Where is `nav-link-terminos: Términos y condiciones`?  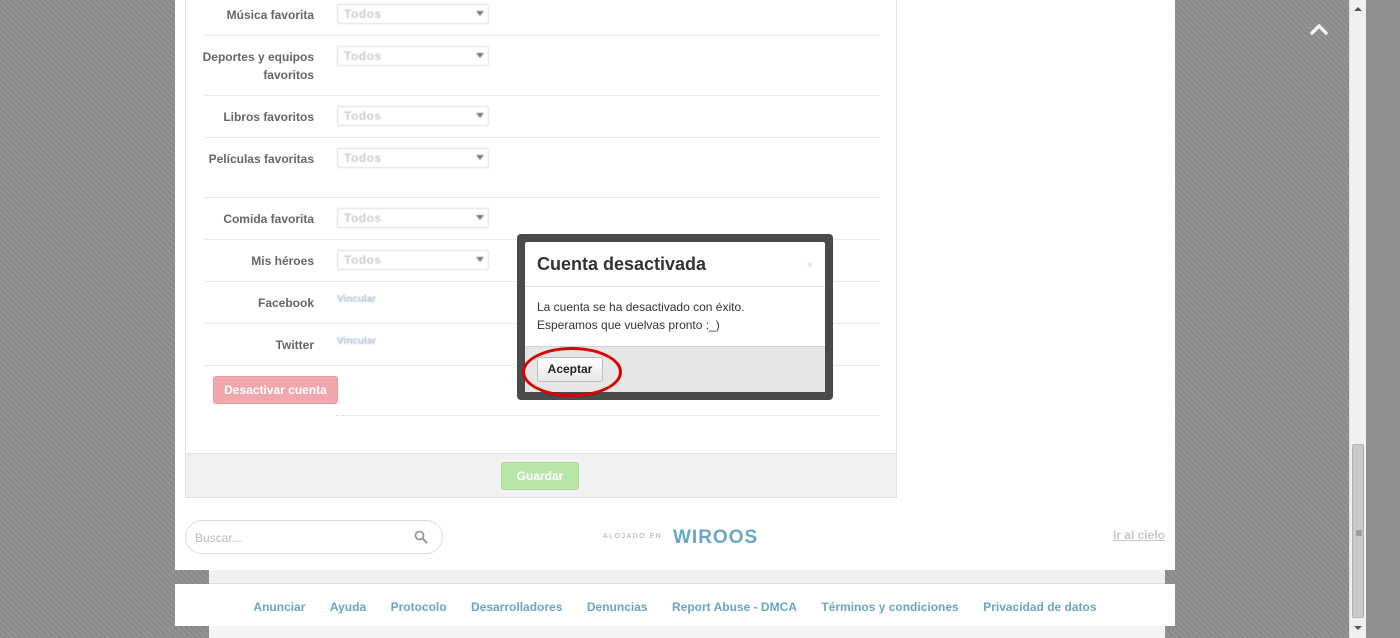
nav-link-terminos: Términos y condiciones is located at coordinates (889, 607).